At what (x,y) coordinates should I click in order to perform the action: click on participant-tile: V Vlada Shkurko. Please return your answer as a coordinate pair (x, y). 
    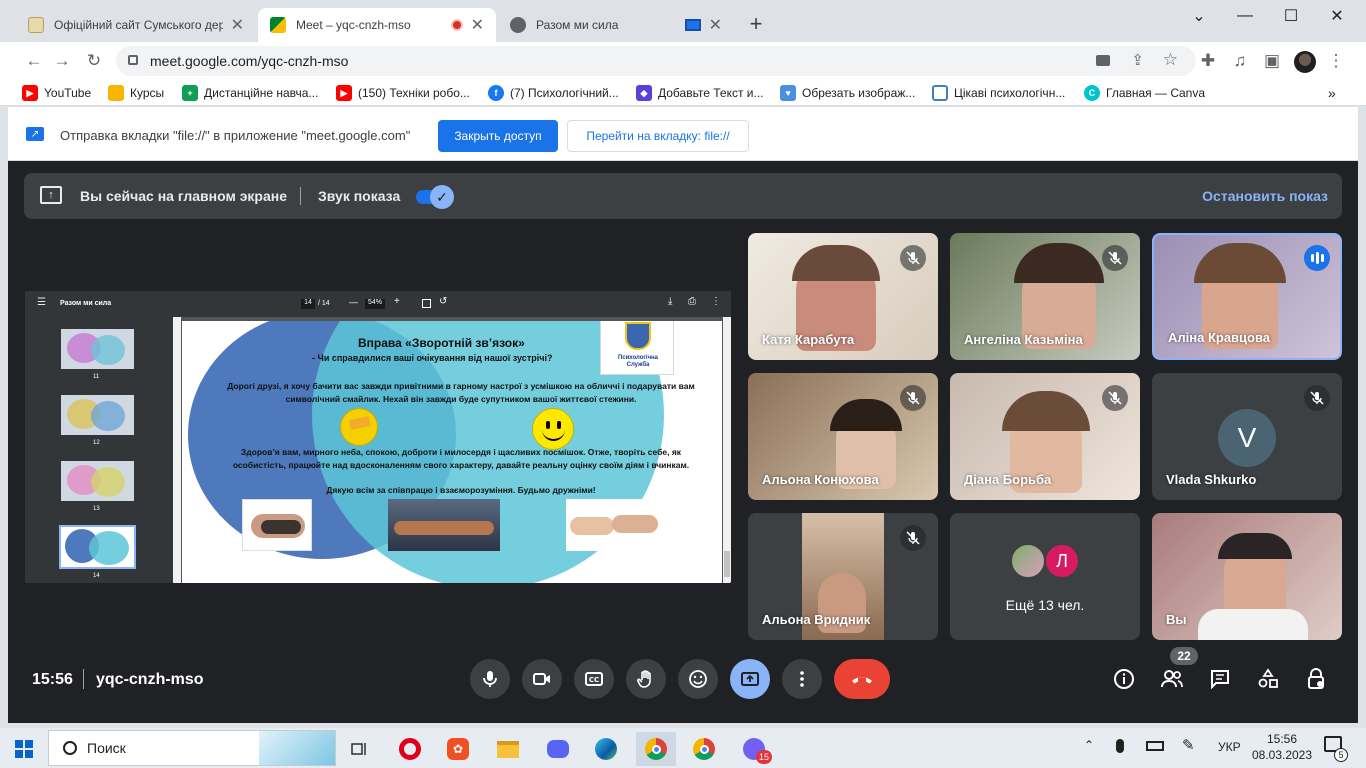
    Looking at the image, I should click on (1247, 436).